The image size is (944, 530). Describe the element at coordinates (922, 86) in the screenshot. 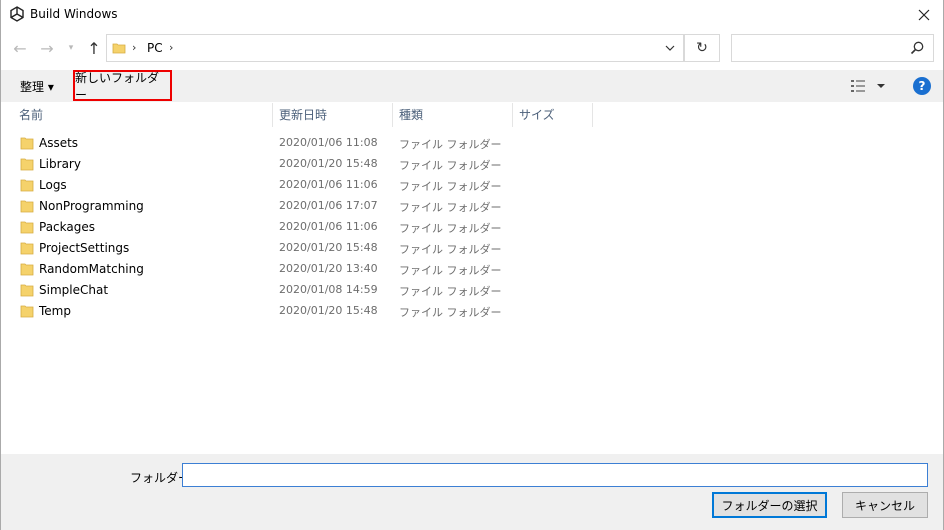

I see `help-button: ?` at that location.